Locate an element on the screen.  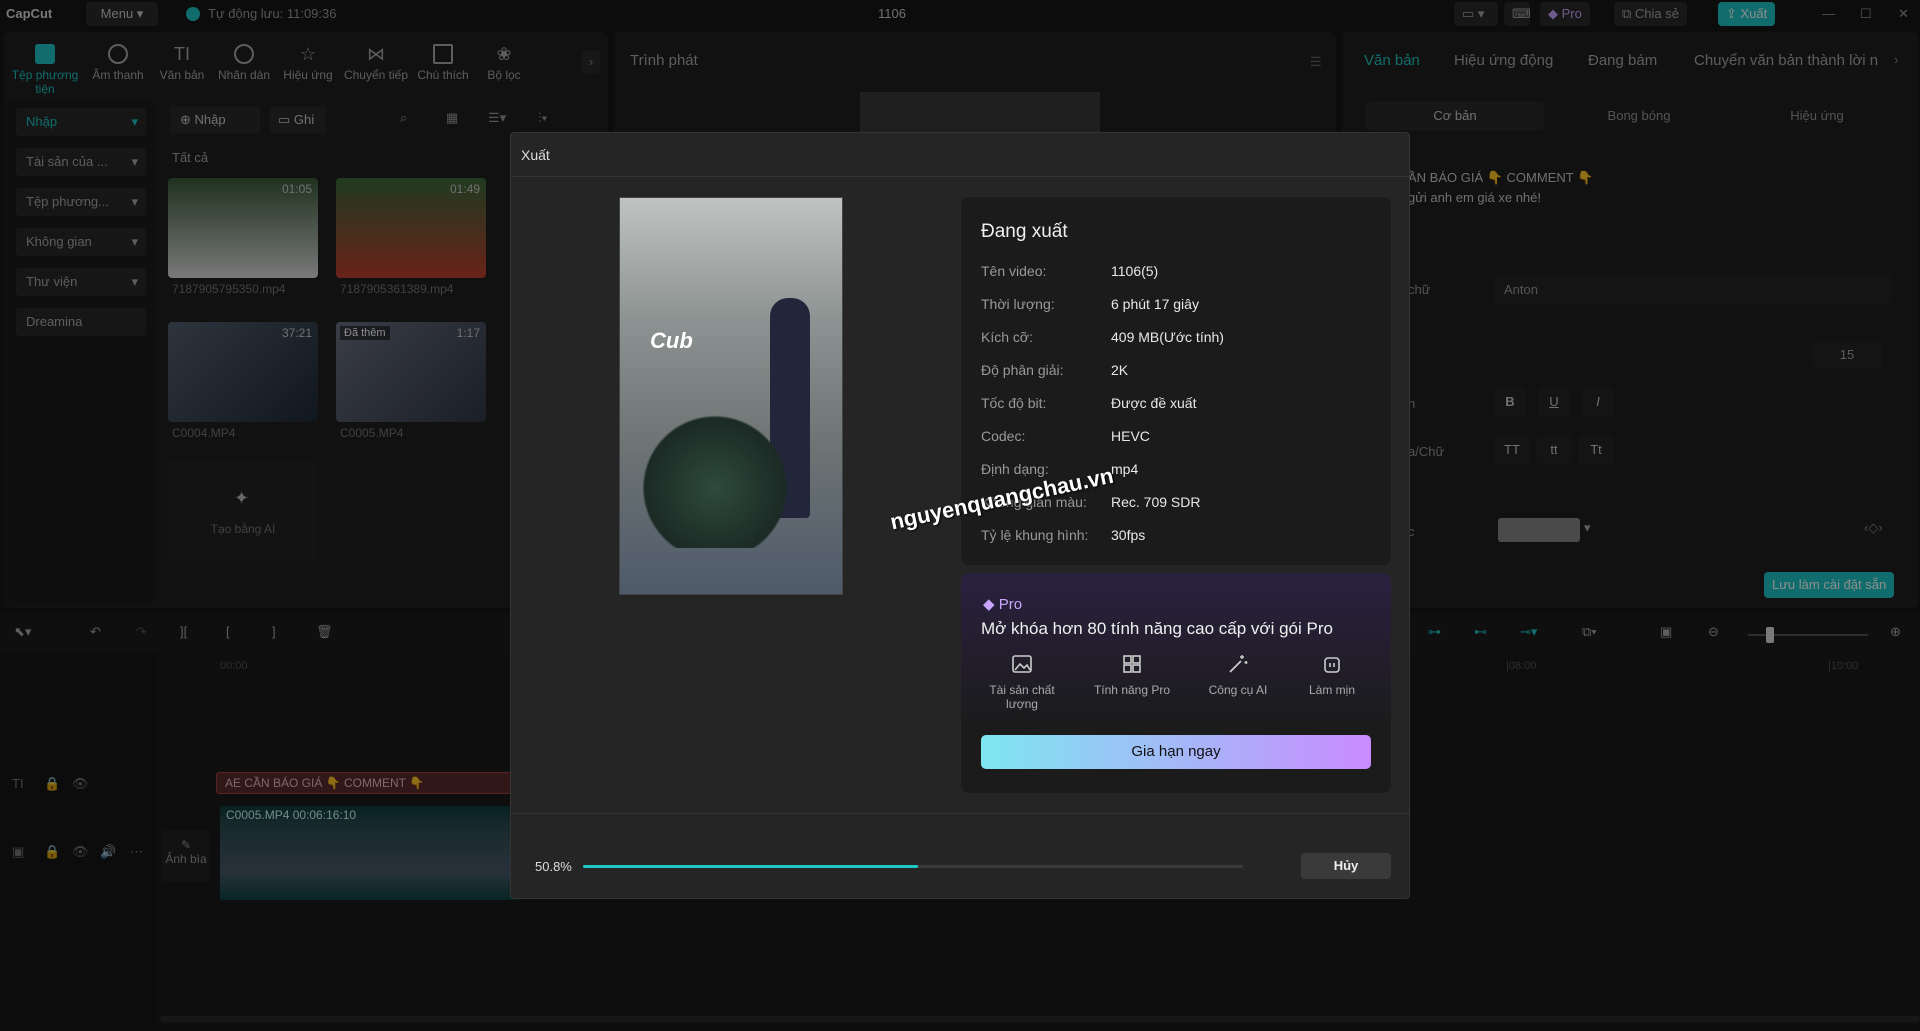
progress-track is located at coordinates (913, 866).